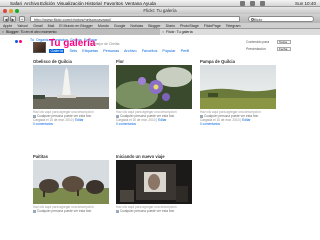  Describe the element at coordinates (149, 3) in the screenshot. I see `menu-item-ayuda: Ayuda` at that location.